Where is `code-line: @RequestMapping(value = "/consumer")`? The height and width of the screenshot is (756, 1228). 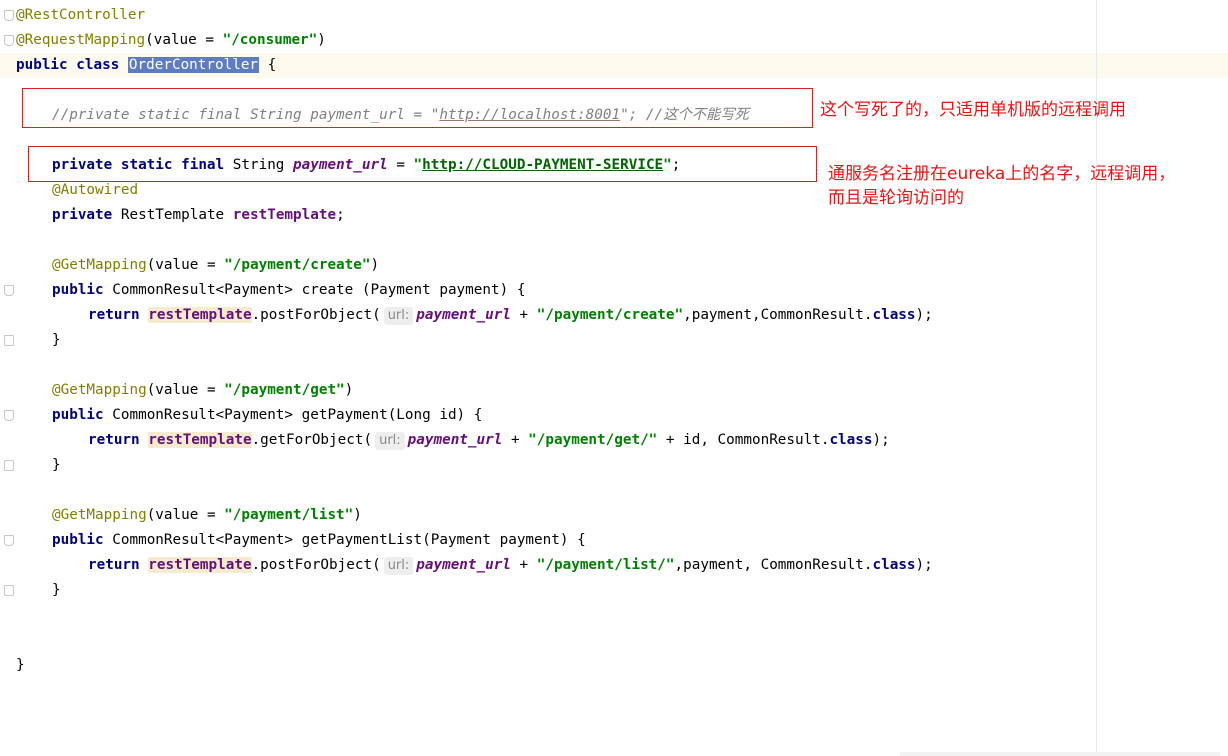 code-line: @RequestMapping(value = "/consumer") is located at coordinates (614, 40).